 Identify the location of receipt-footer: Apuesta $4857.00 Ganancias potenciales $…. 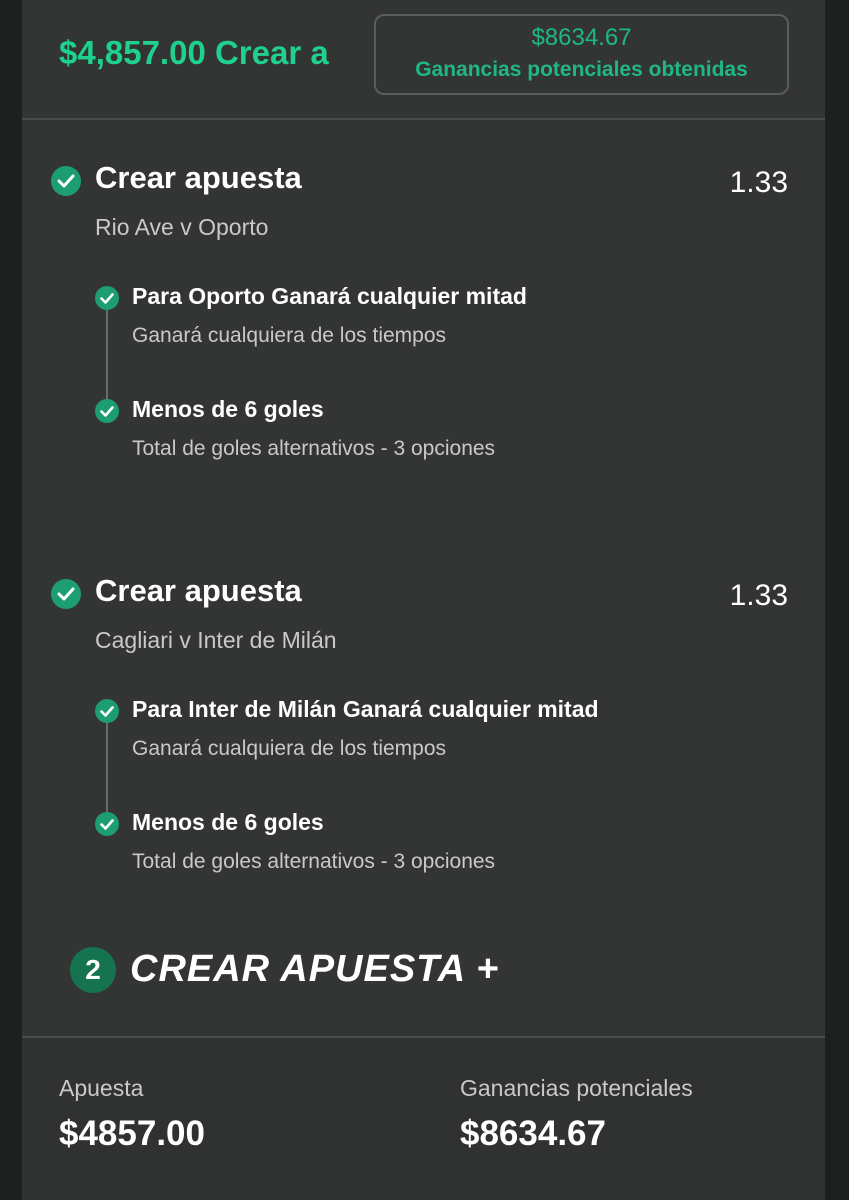
(423, 1118).